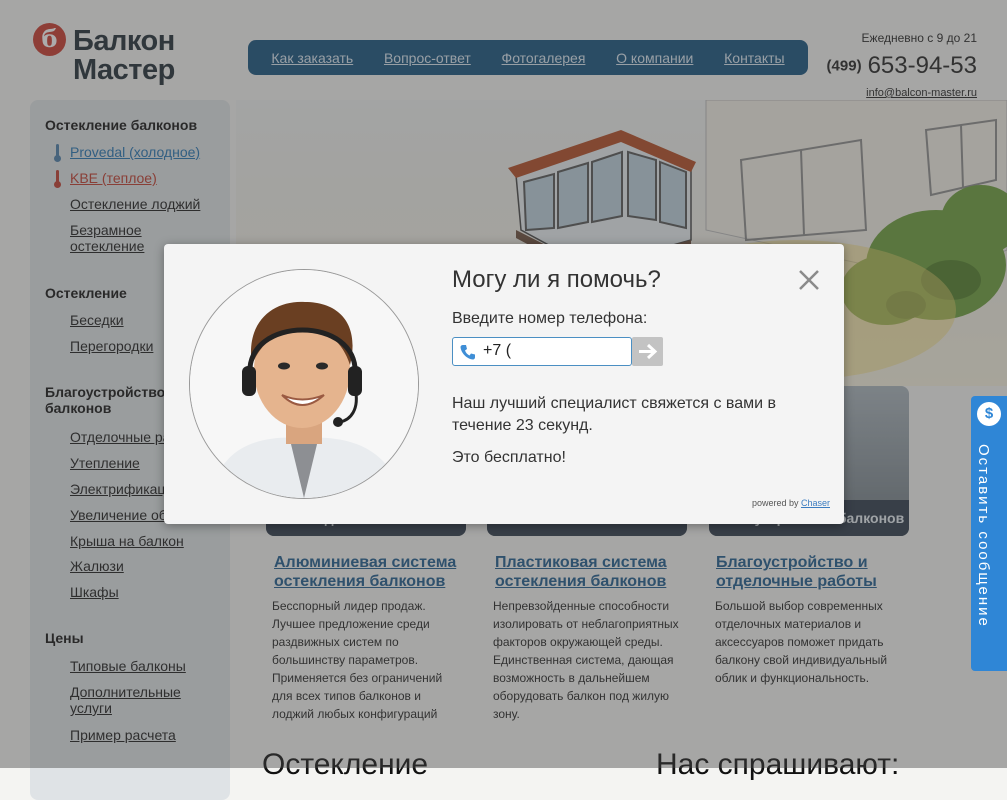 The image size is (1007, 800). I want to click on submit-phone-button, so click(647, 351).